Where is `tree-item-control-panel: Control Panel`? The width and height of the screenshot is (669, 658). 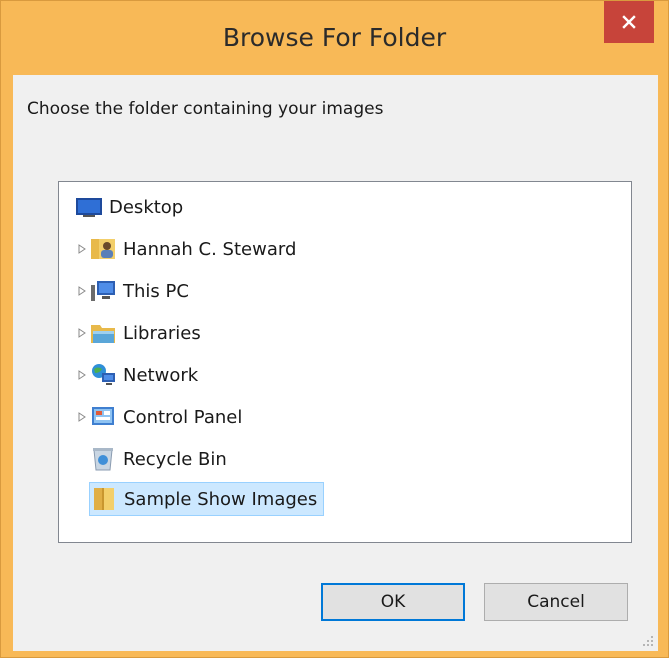
tree-item-control-panel: Control Panel is located at coordinates (158, 417).